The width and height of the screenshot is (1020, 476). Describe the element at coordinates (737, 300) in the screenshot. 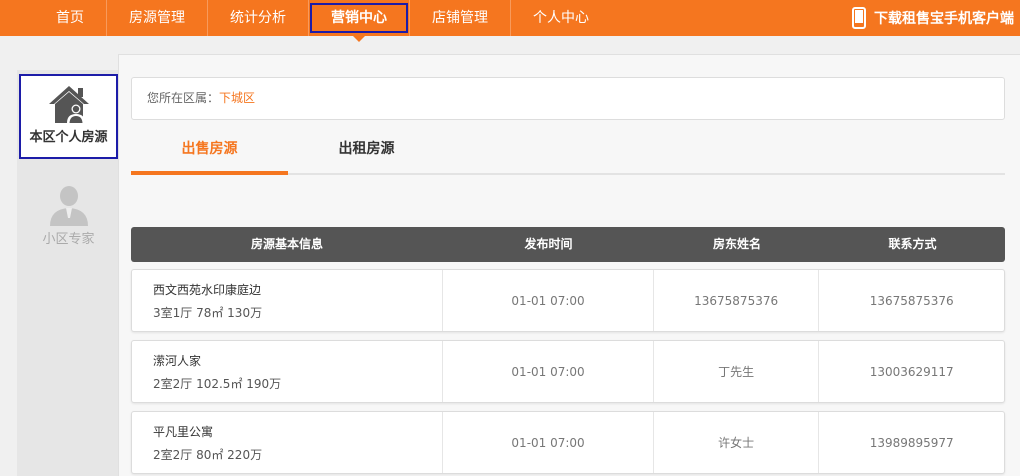

I see `owner-name-cell: 13675875376` at that location.